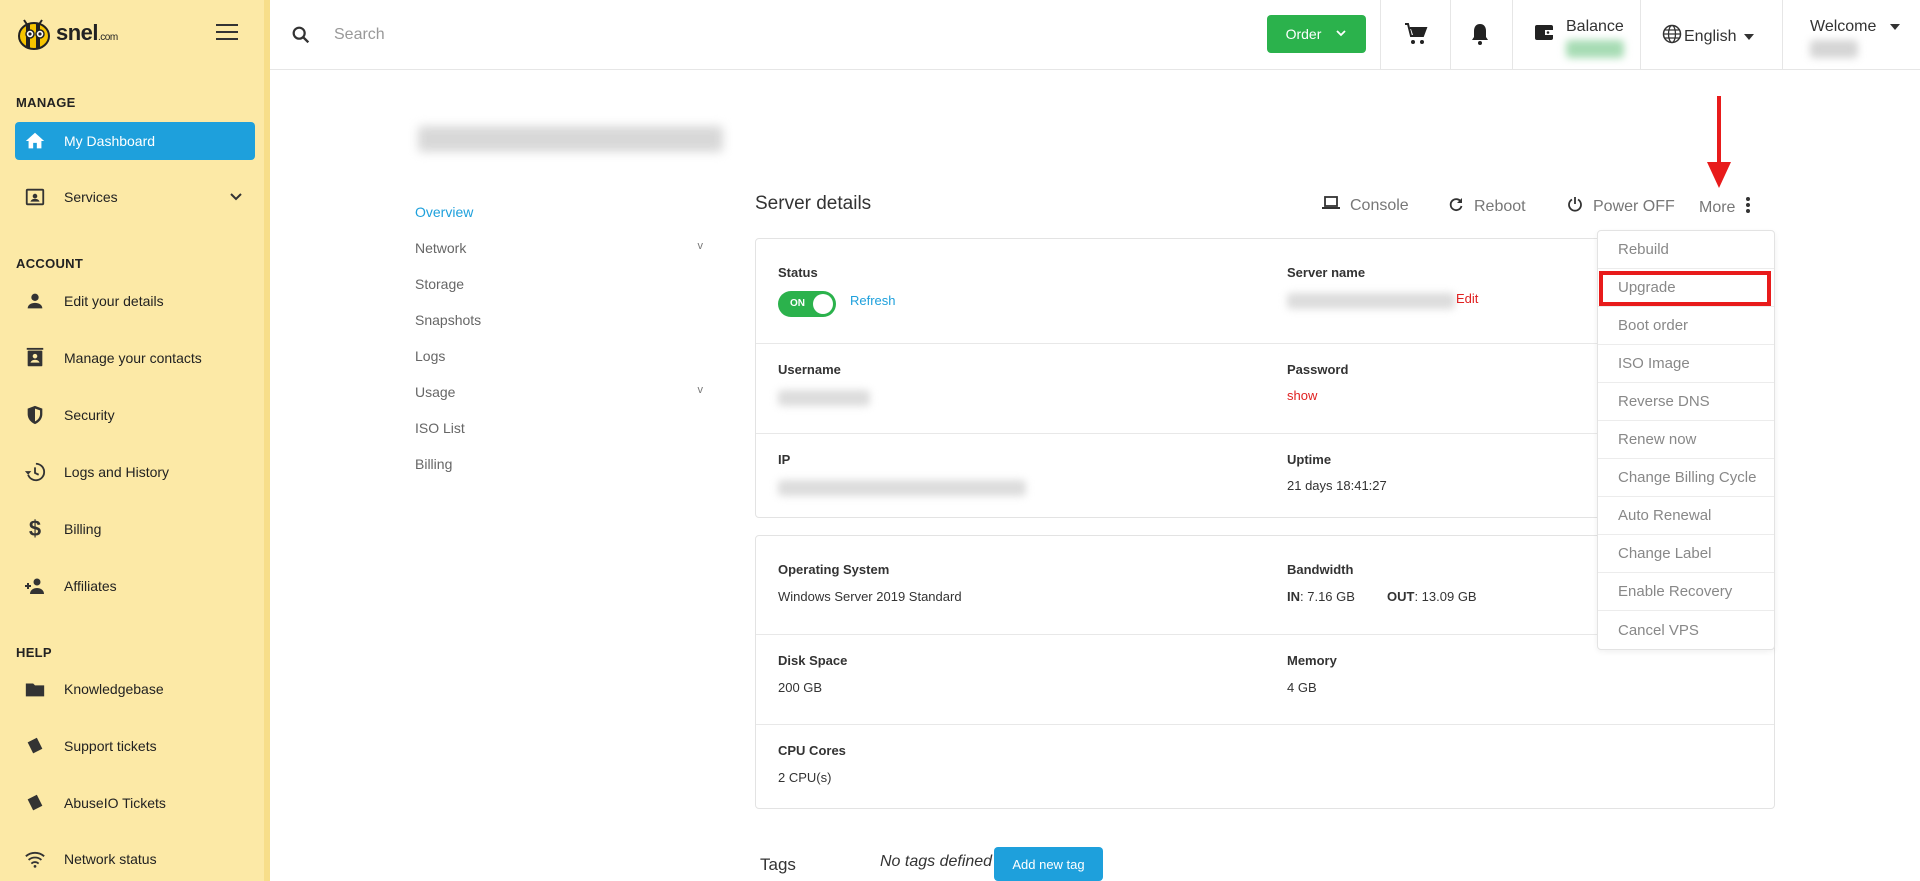  What do you see at coordinates (1686, 554) in the screenshot?
I see `menu-item-change-label: Change Label` at bounding box center [1686, 554].